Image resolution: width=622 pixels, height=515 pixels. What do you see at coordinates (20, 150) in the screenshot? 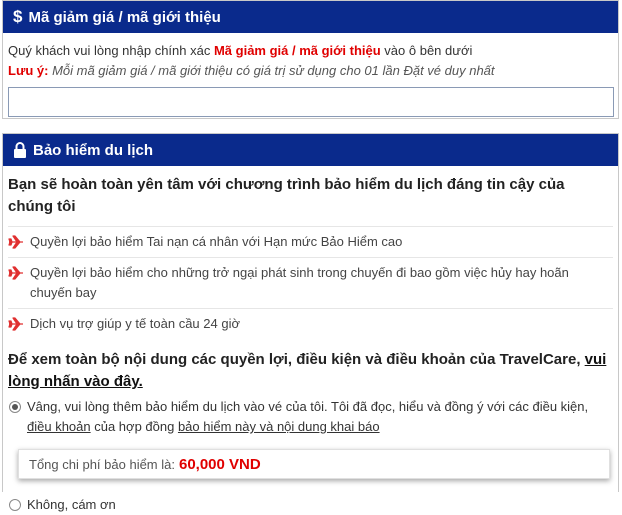
I see `lock-icon` at bounding box center [20, 150].